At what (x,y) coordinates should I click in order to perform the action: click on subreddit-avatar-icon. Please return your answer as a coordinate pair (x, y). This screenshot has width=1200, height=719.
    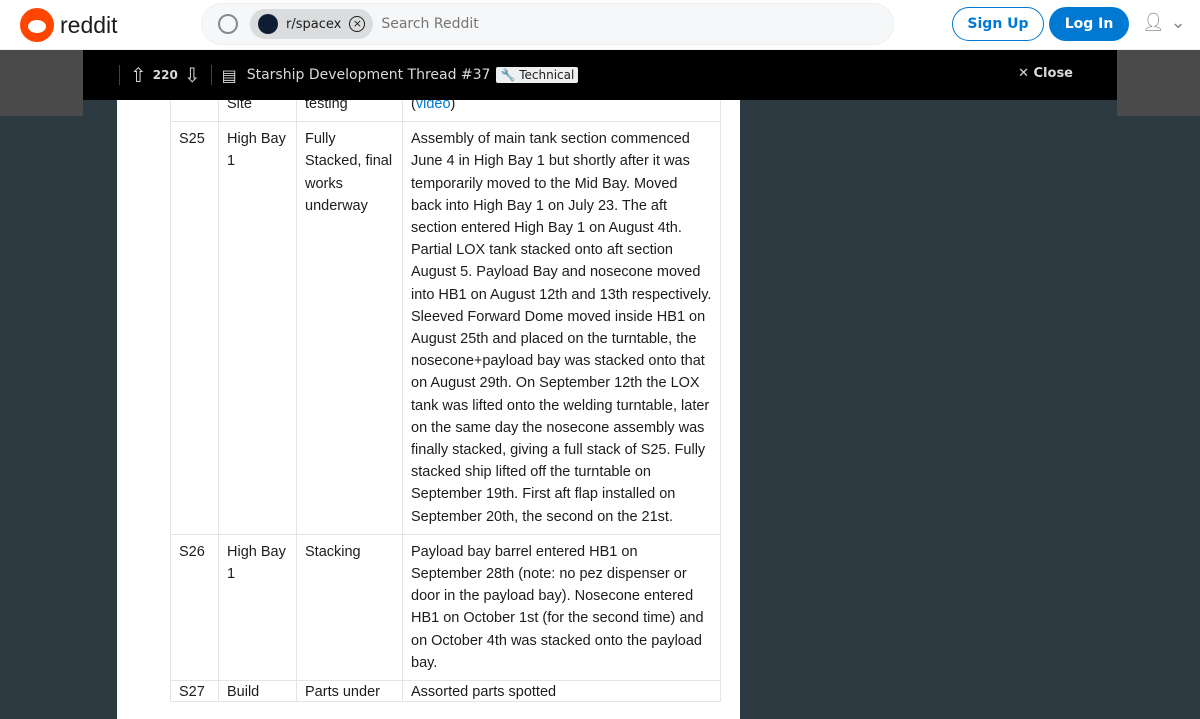
    Looking at the image, I should click on (268, 24).